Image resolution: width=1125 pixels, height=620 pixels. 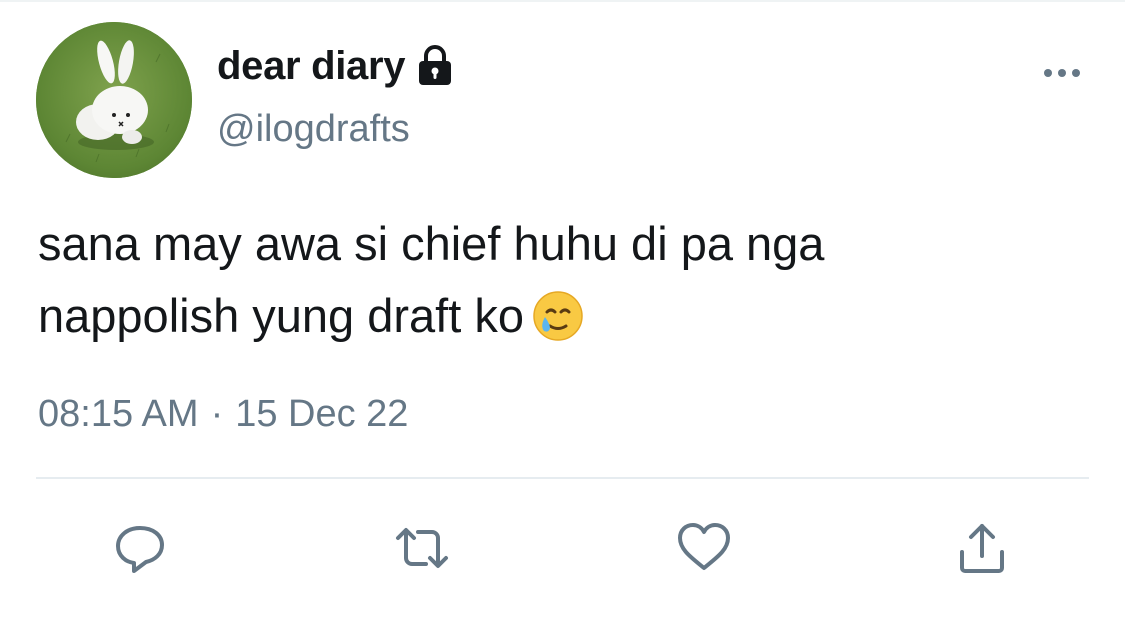 I want to click on reply-icon, so click(x=140, y=549).